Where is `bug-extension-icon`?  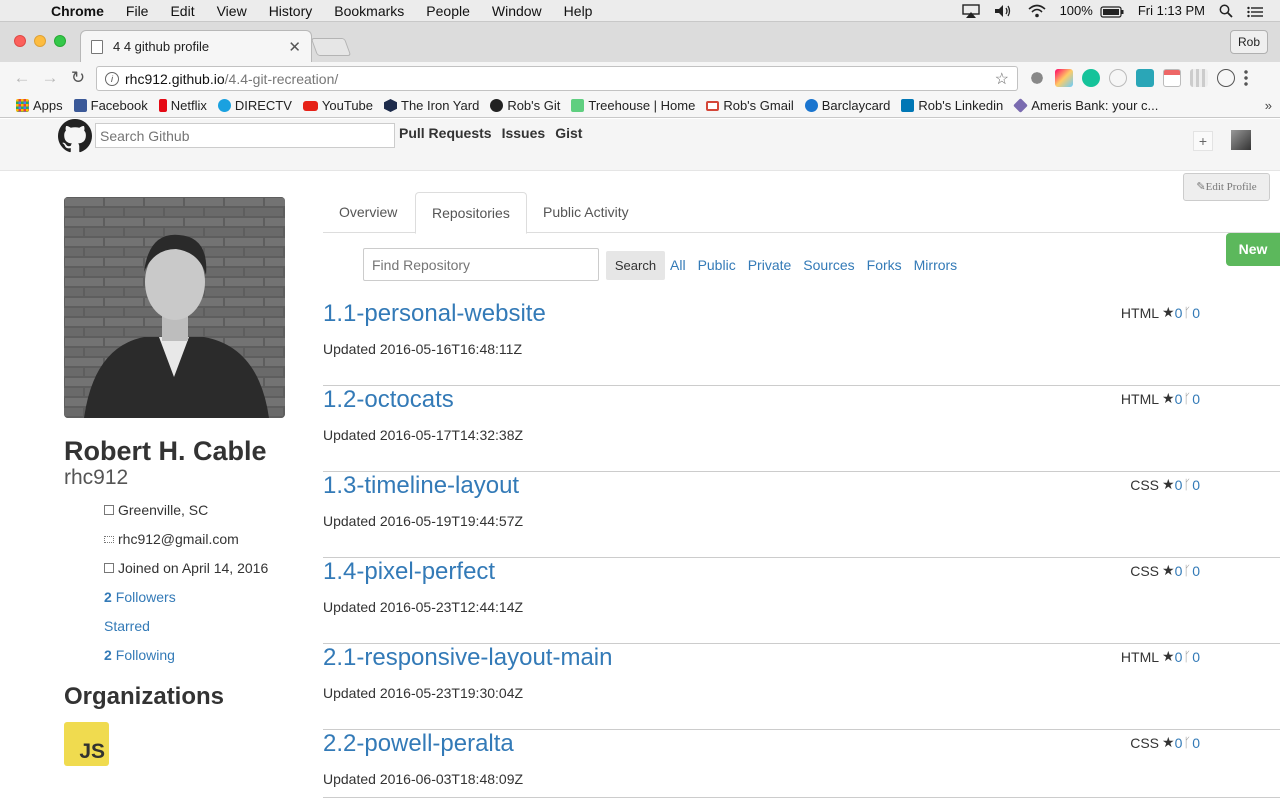
bug-extension-icon is located at coordinates (1037, 78).